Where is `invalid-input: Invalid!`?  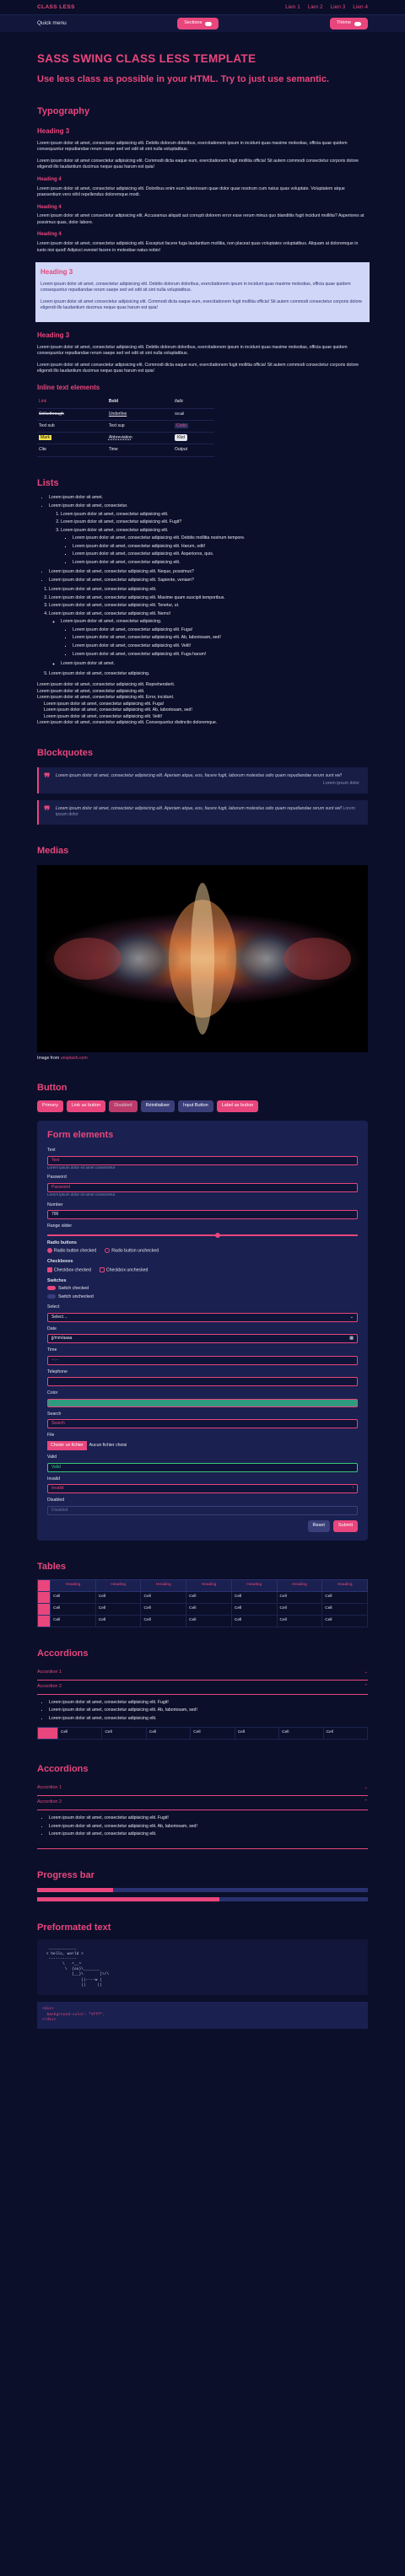
invalid-input: Invalid! is located at coordinates (202, 1489).